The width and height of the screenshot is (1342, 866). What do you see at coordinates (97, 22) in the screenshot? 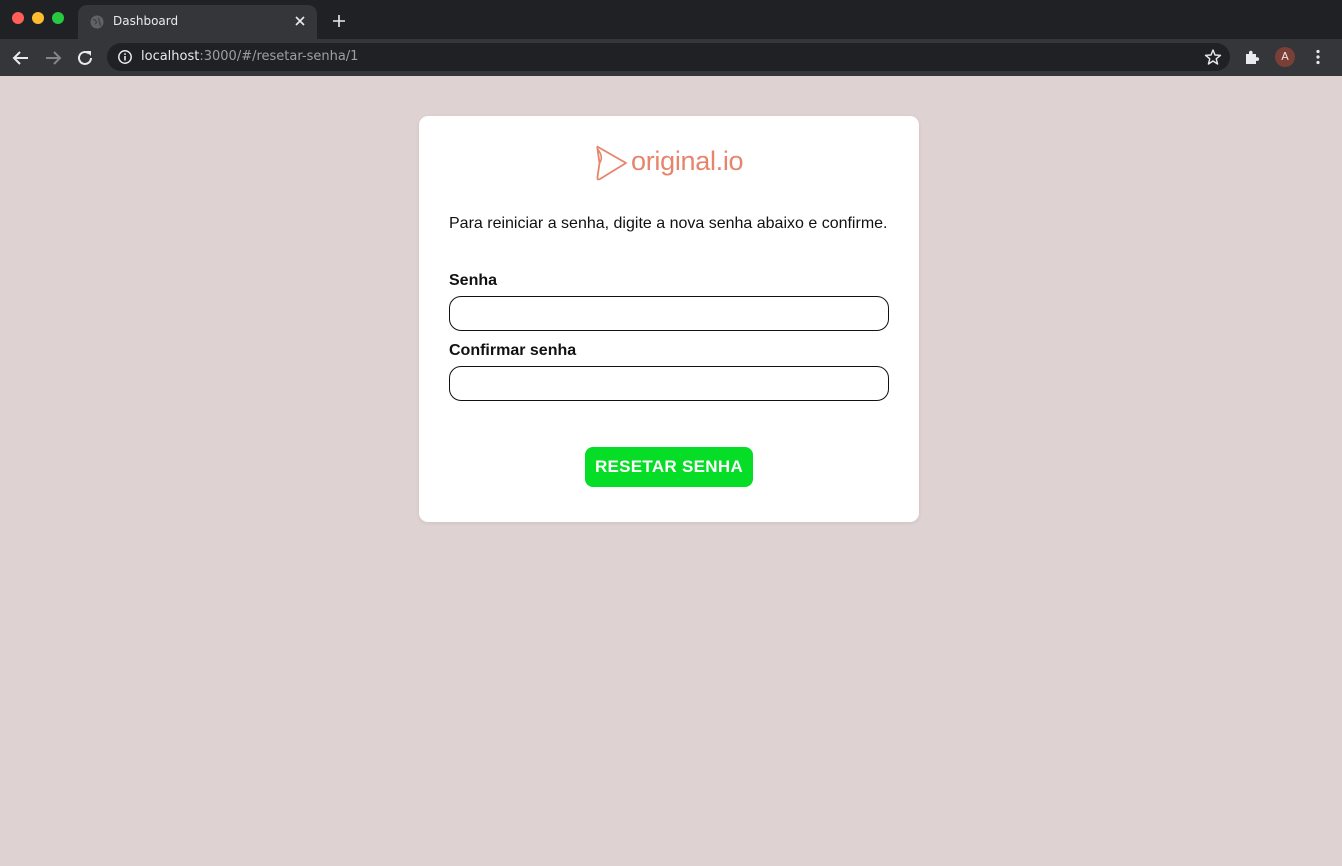
I see `globe-icon` at bounding box center [97, 22].